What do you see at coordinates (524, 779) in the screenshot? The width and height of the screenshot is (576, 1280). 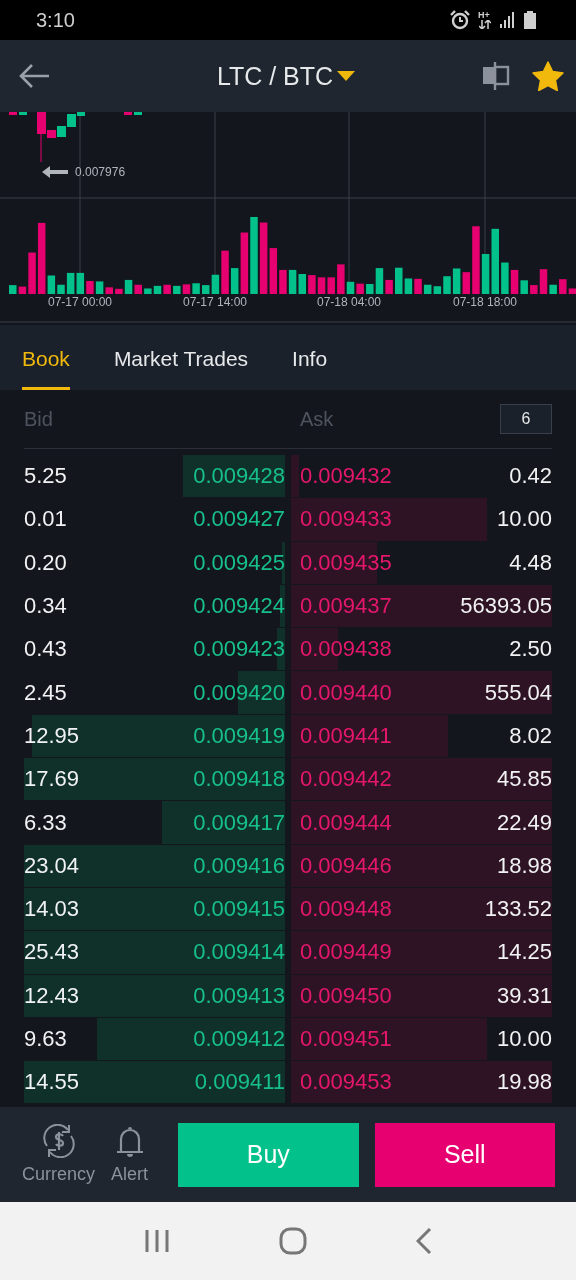 I see `ask-amount: 45.85` at bounding box center [524, 779].